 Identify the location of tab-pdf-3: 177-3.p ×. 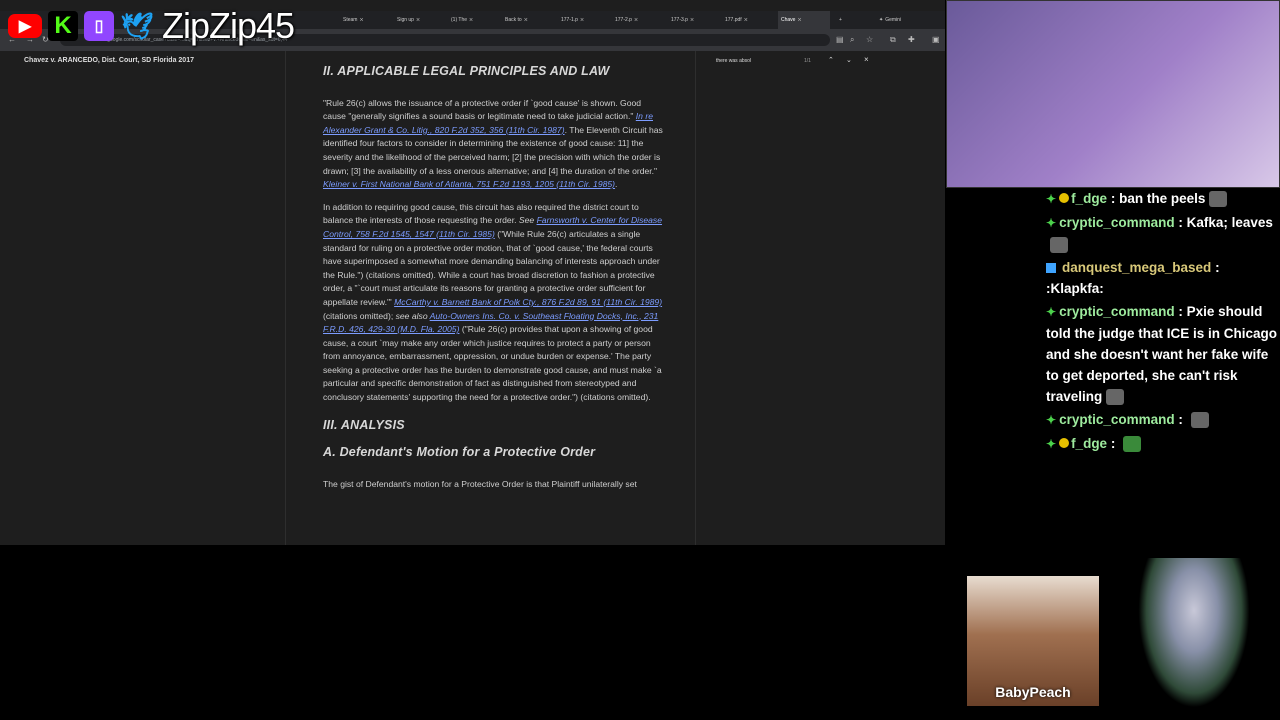
(694, 20).